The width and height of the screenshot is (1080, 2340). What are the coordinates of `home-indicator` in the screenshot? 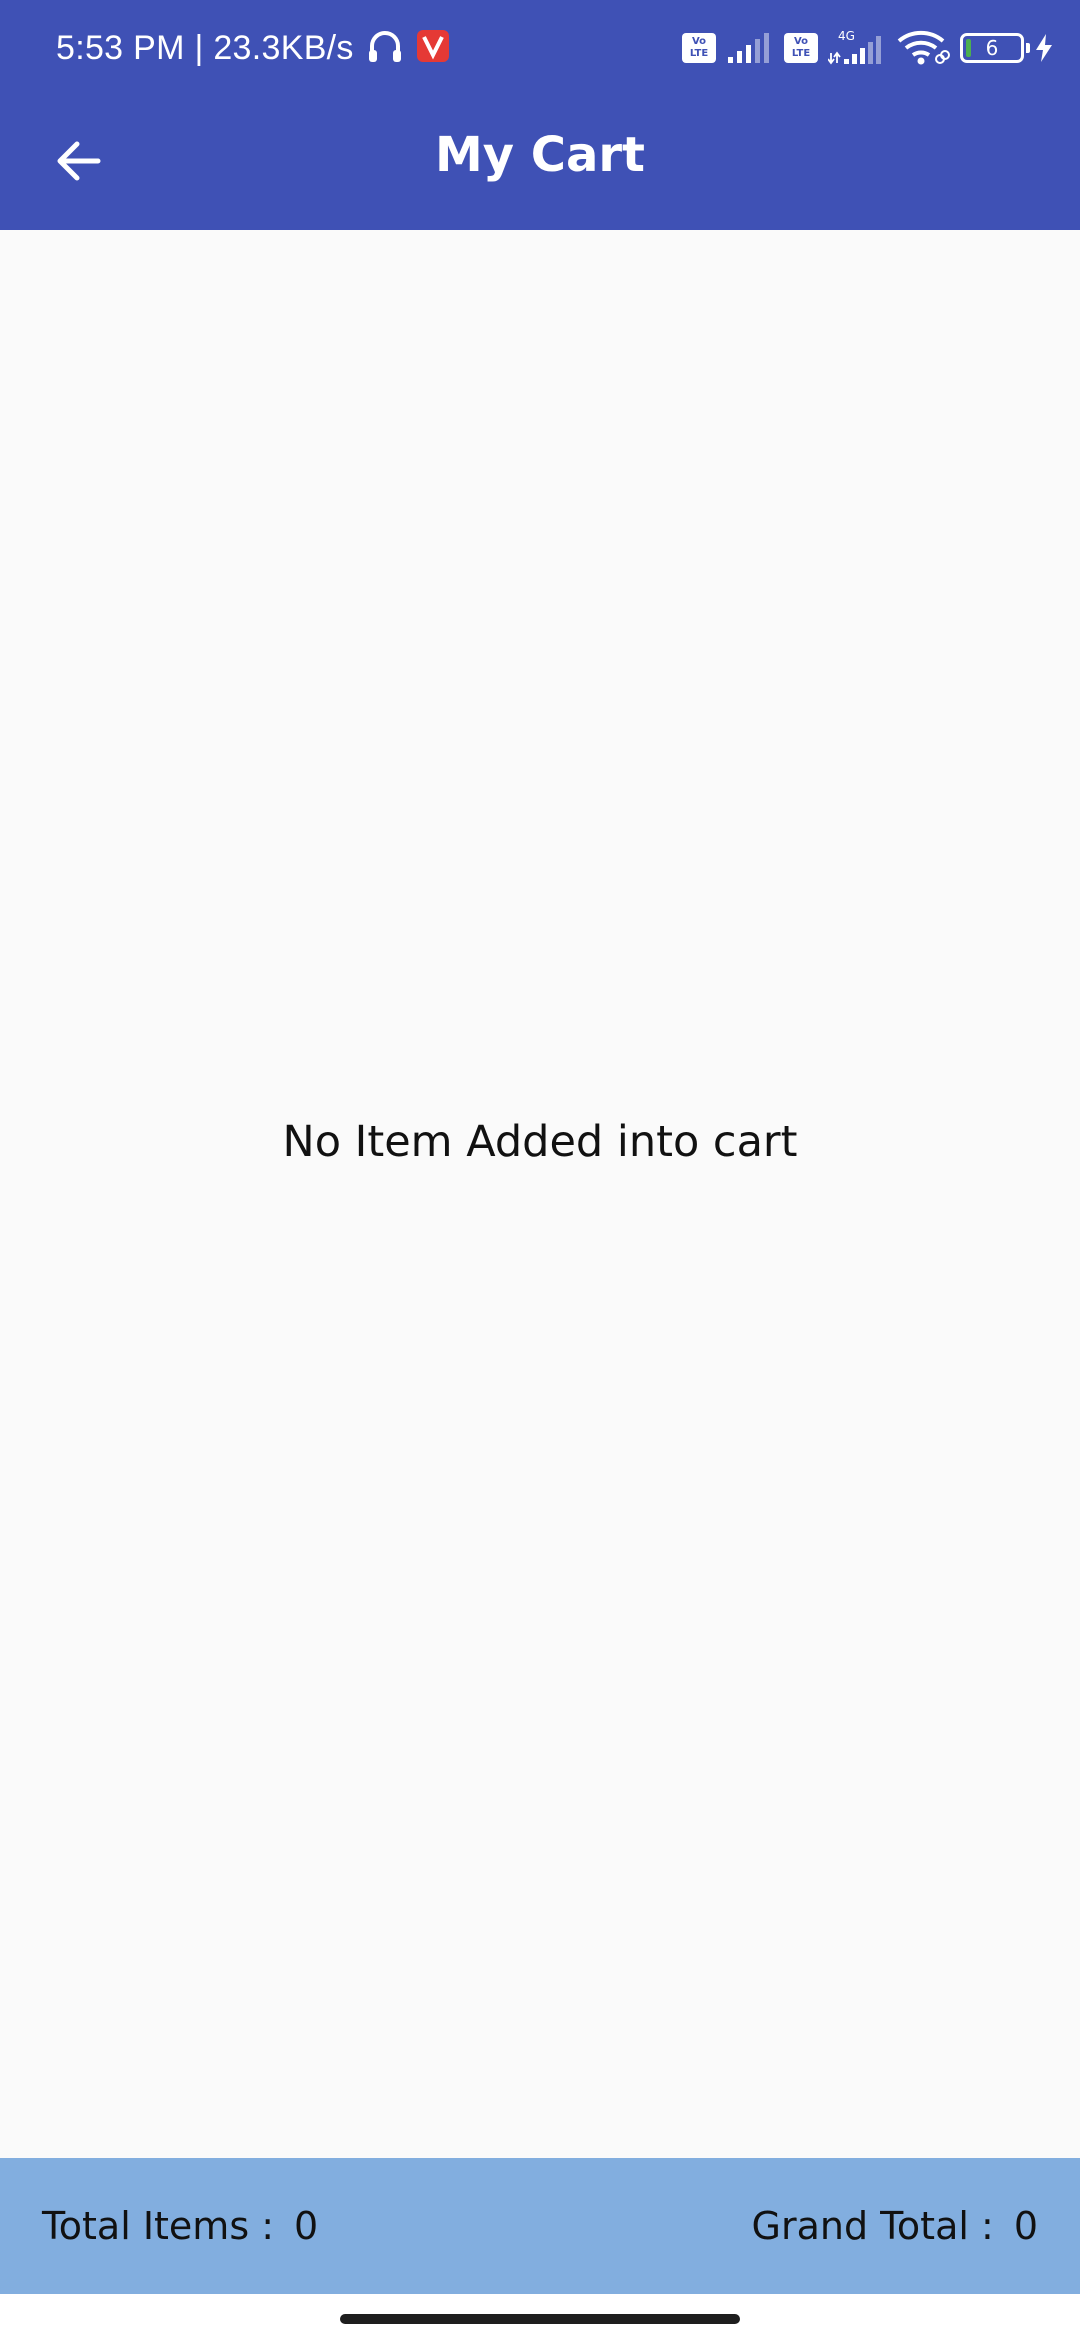 It's located at (540, 2319).